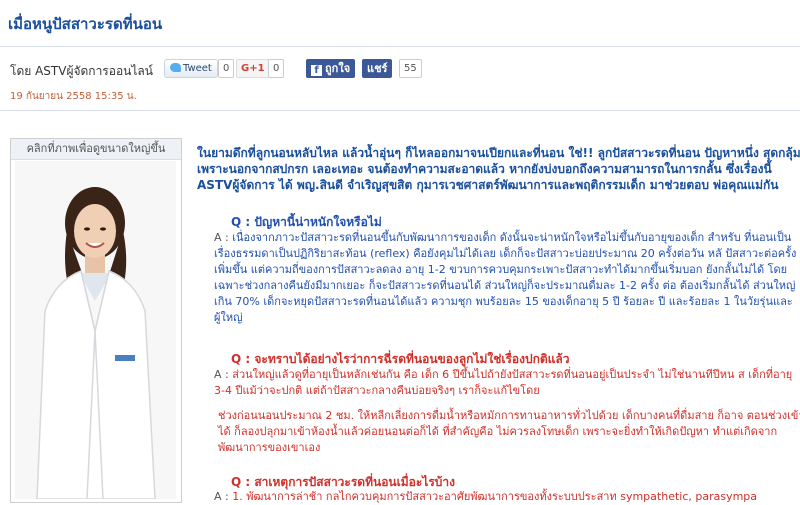  Describe the element at coordinates (276, 68) in the screenshot. I see `google-plus-count: 0` at that location.